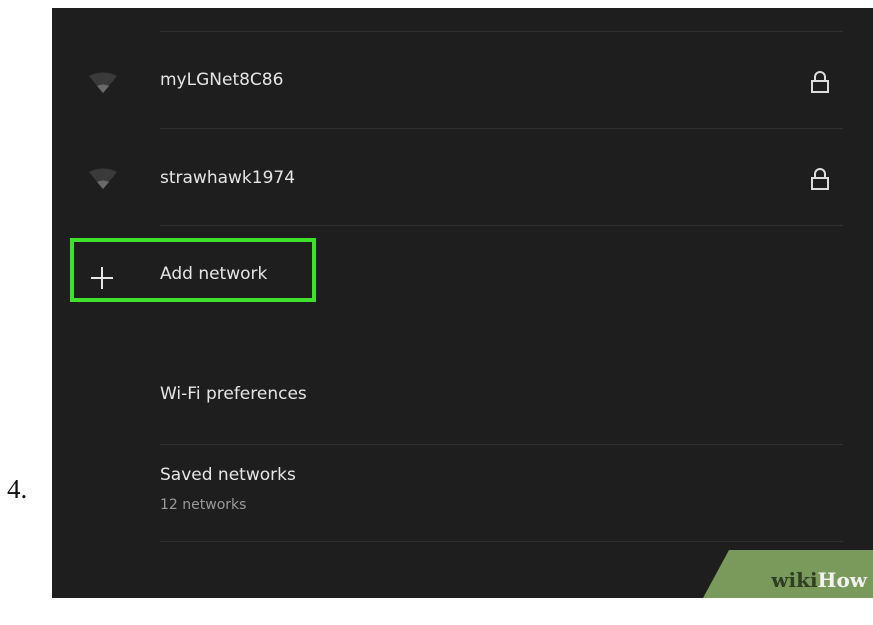  I want to click on watermark-wiki: wiki, so click(794, 580).